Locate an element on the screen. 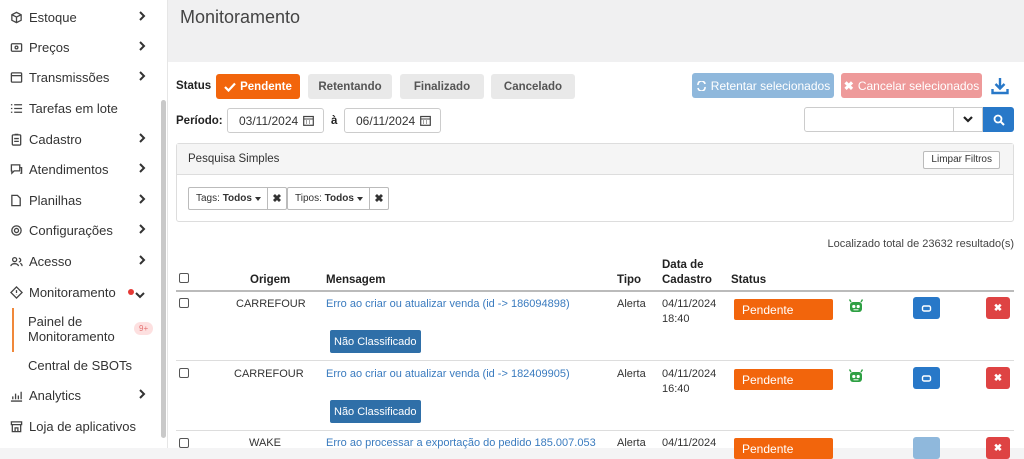  sidebar-scrollbar is located at coordinates (163, 269).